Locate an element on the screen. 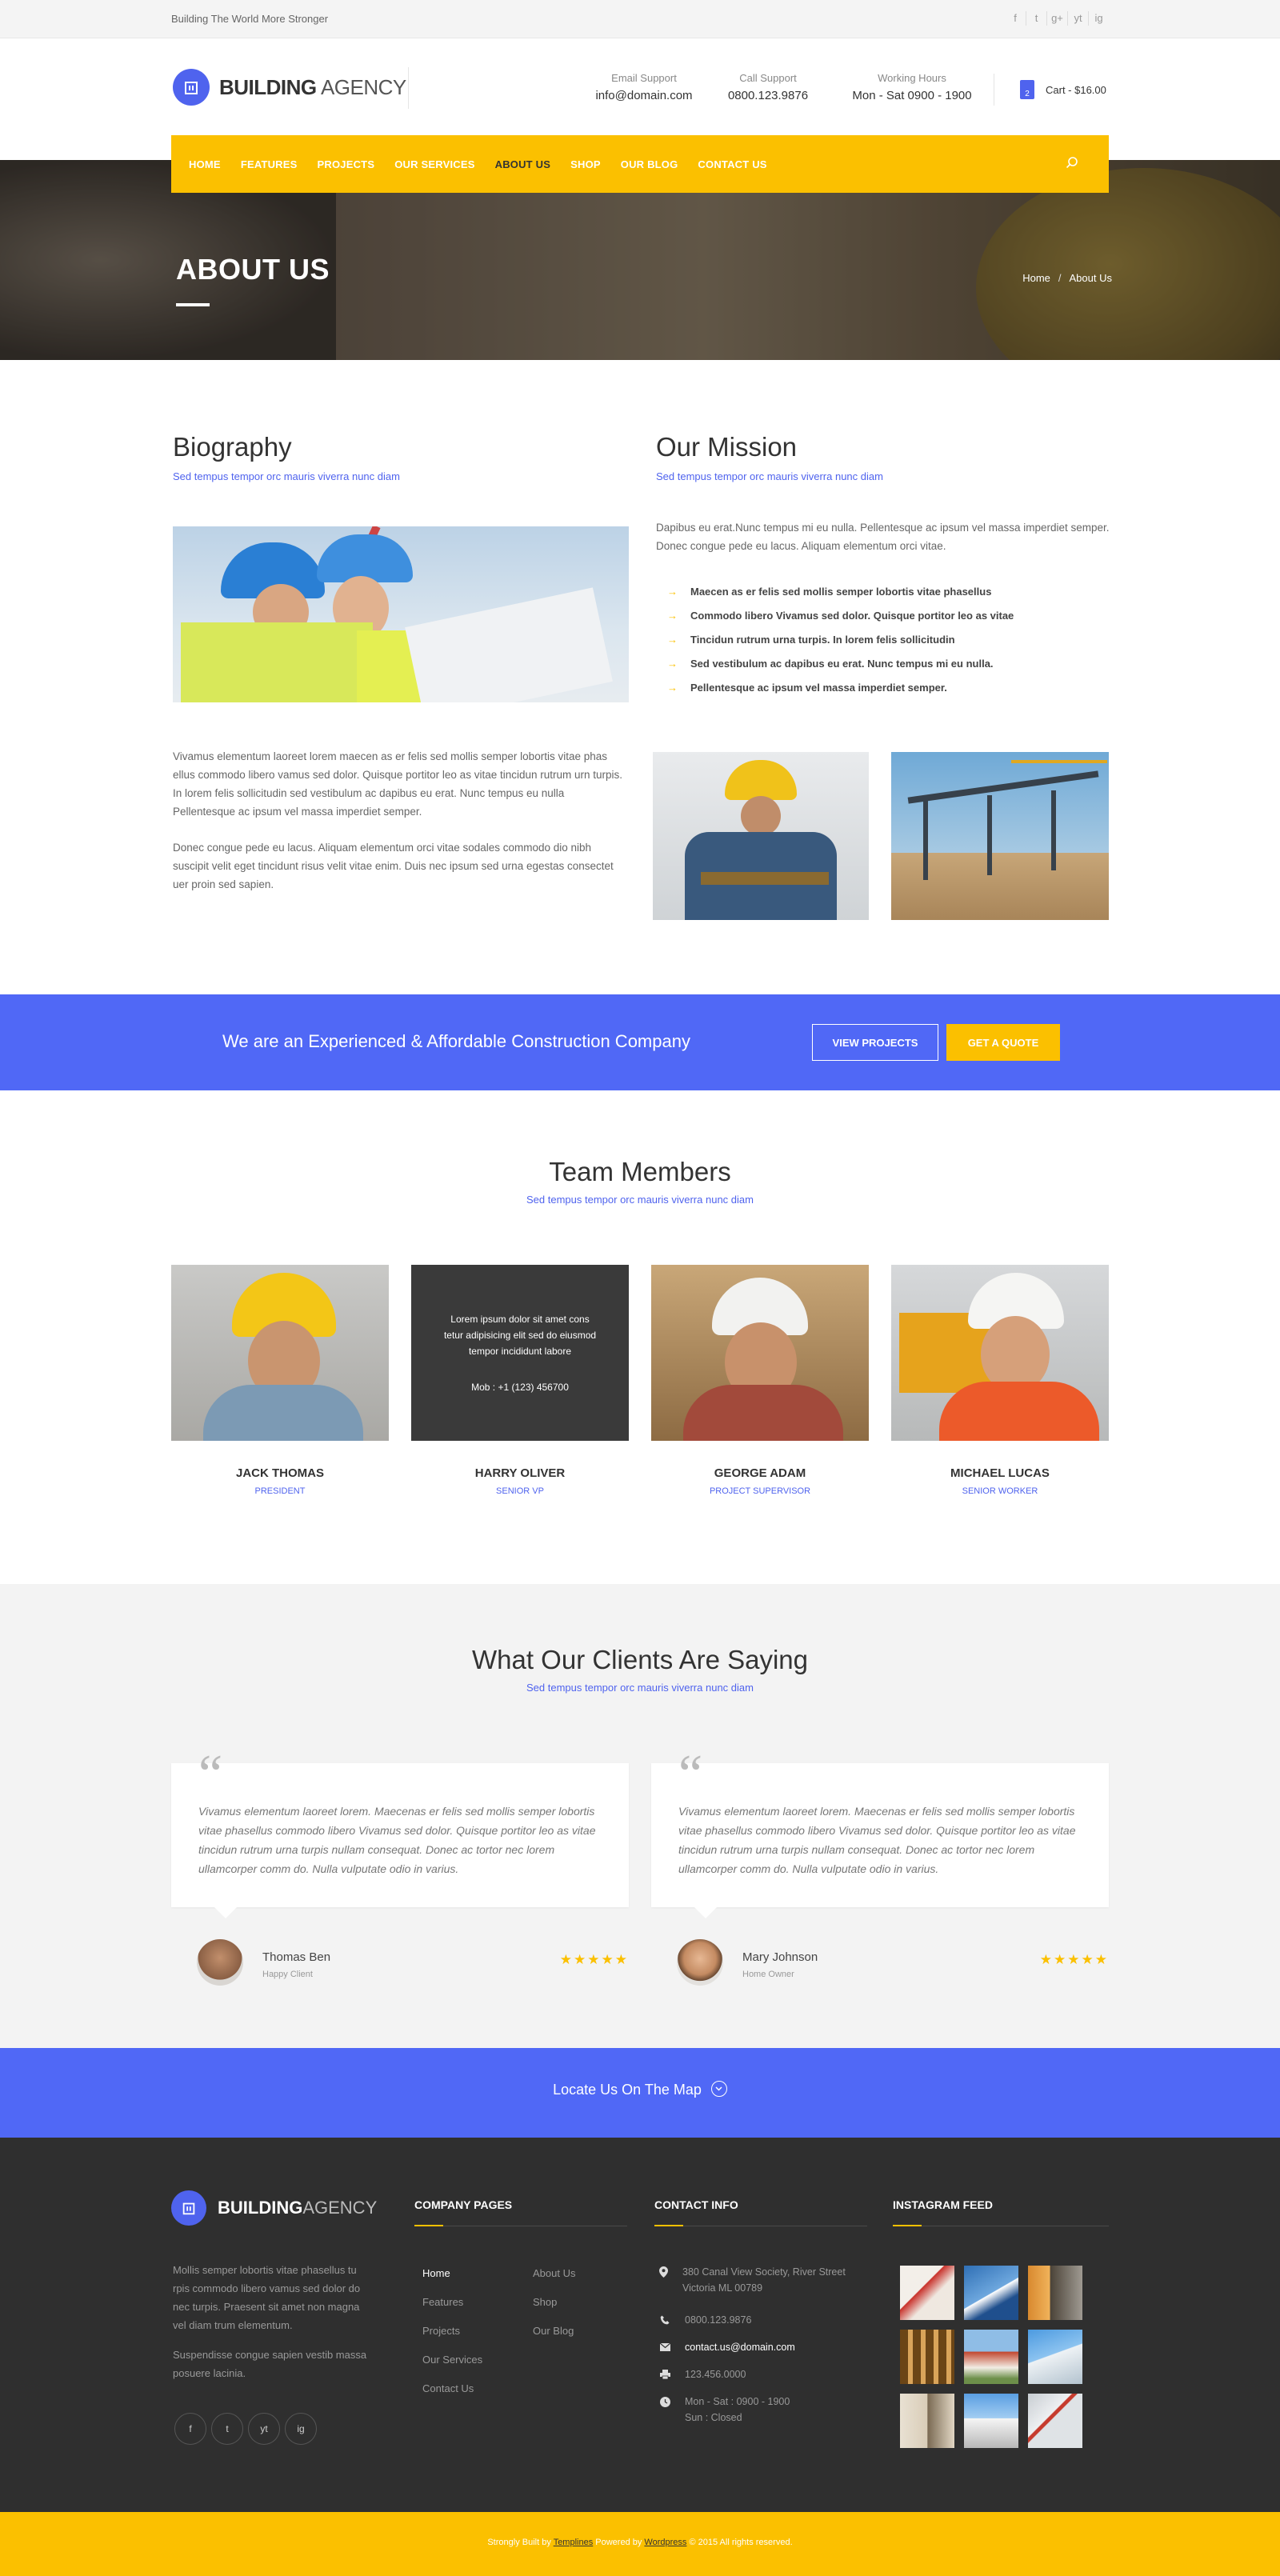 The image size is (1280, 2576). team-card: JACK THOMAS PRESIDENT is located at coordinates (280, 1380).